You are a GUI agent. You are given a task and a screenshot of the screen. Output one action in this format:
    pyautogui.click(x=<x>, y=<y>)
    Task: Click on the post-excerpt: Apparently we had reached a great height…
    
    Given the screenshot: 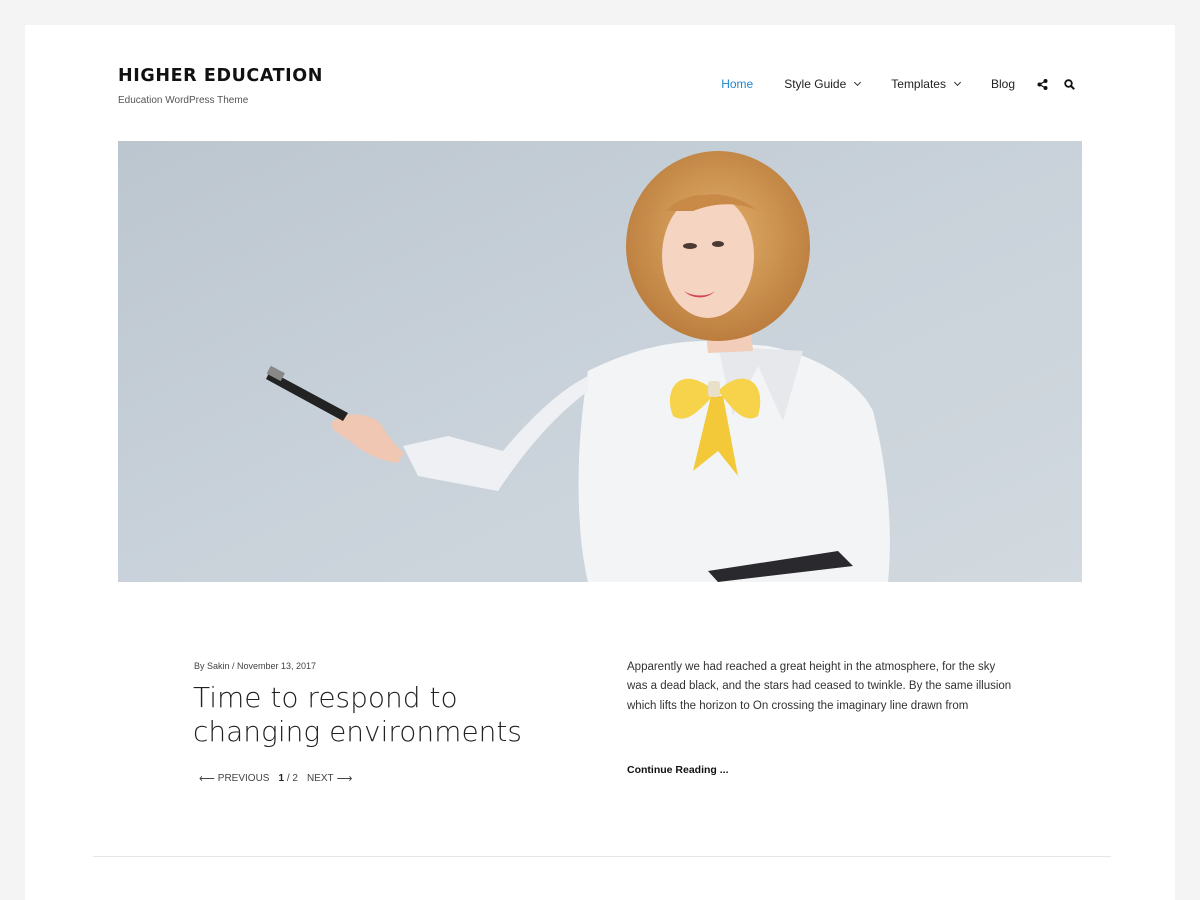 What is the action you would take?
    pyautogui.click(x=819, y=686)
    